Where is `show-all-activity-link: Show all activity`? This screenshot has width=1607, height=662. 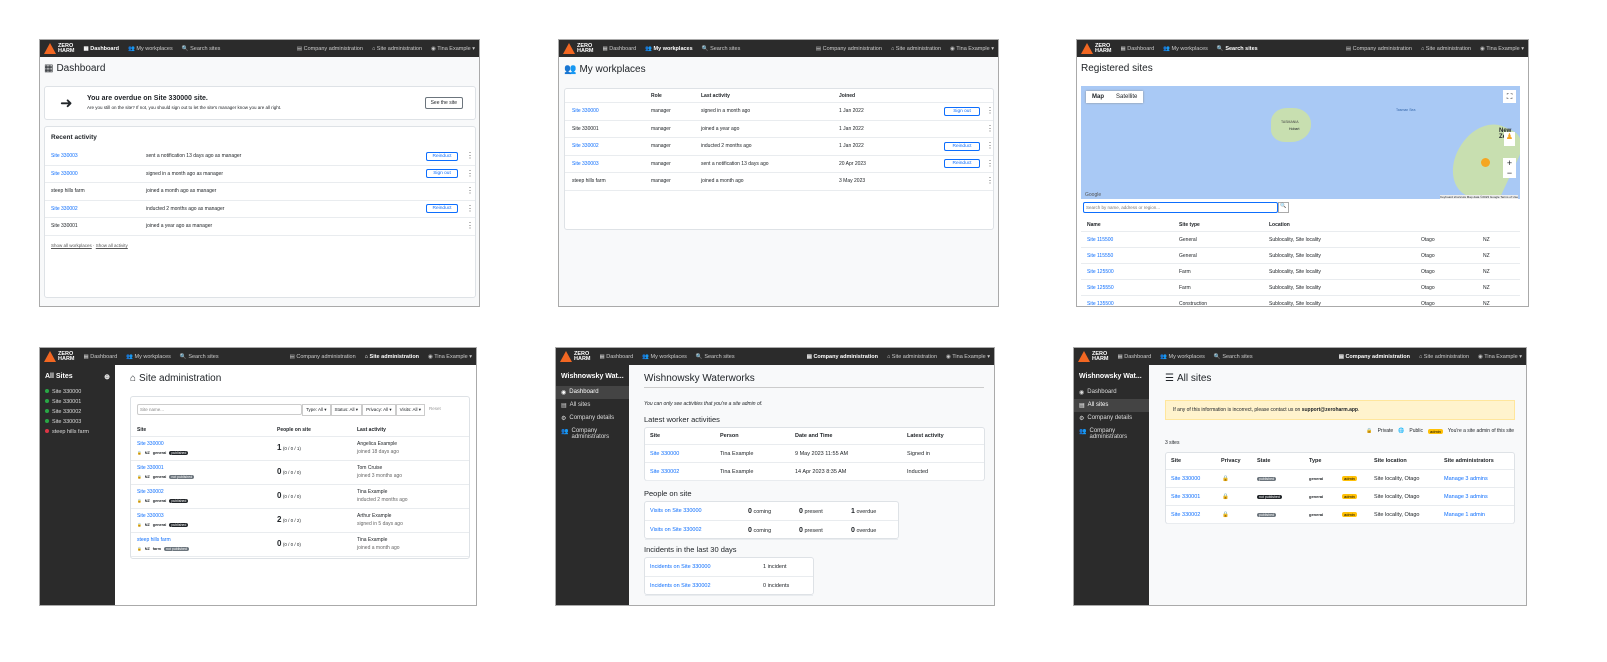 show-all-activity-link: Show all activity is located at coordinates (112, 245).